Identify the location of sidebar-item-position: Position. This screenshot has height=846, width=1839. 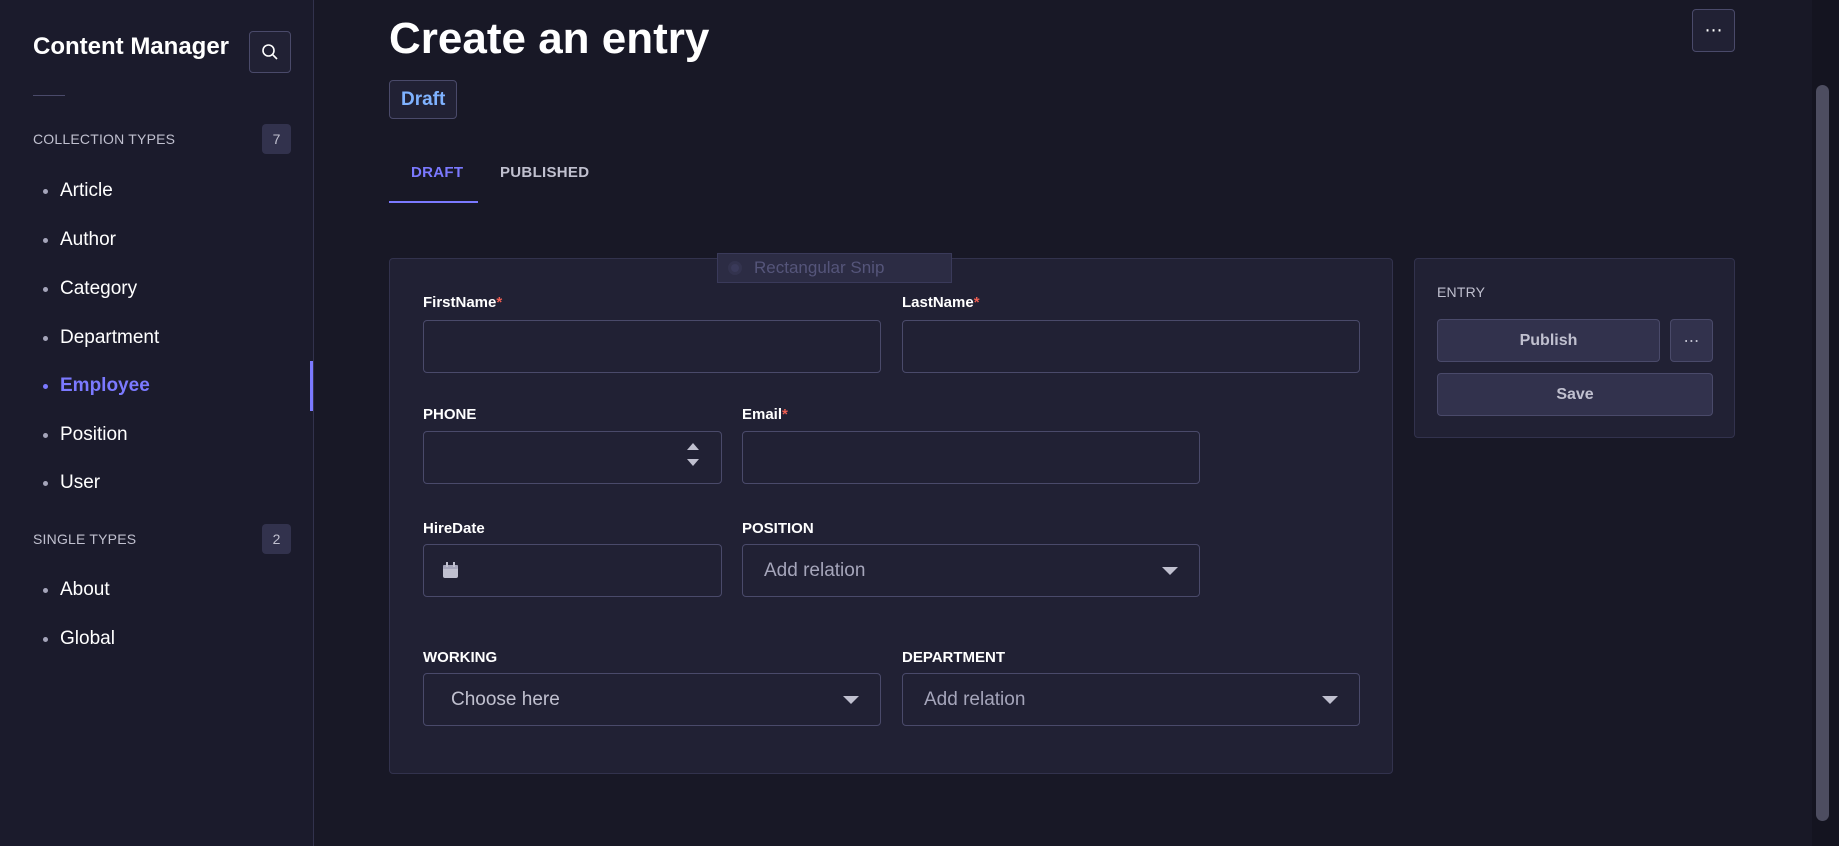
(85, 435).